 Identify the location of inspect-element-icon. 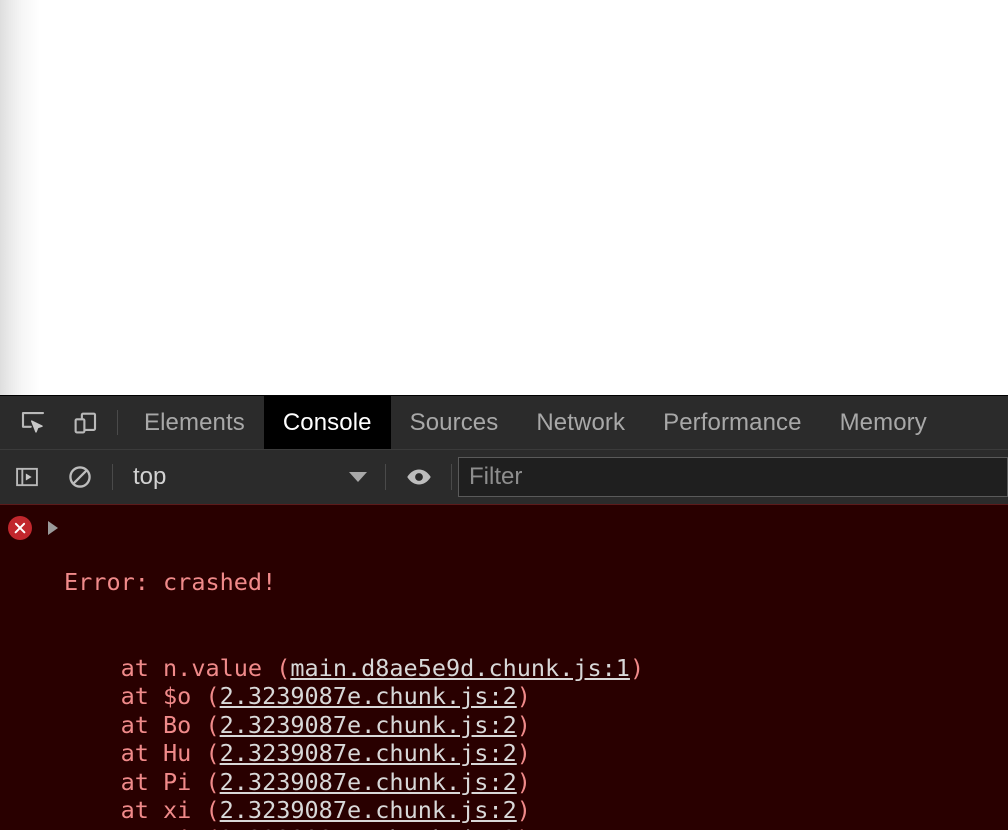
(30, 422).